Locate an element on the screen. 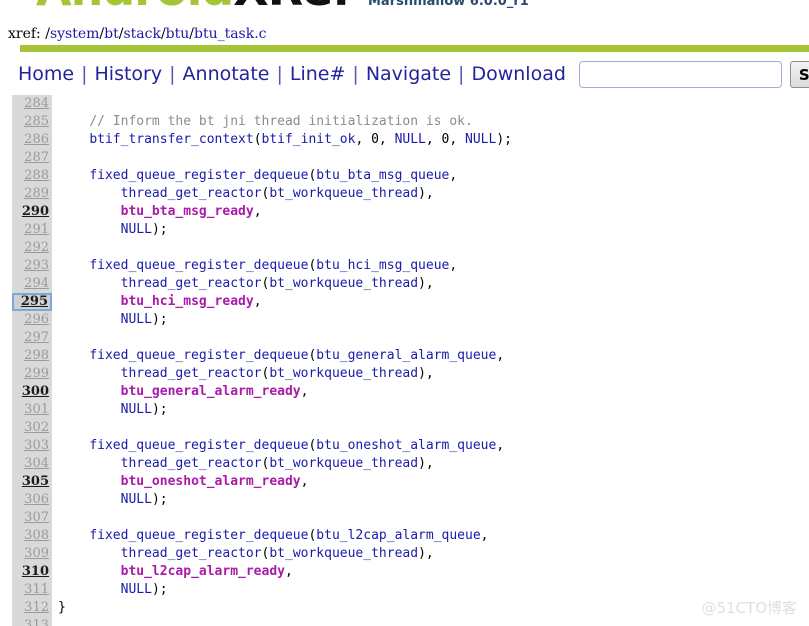 The image size is (809, 626). code-identifier-link: btu_bta_msg_queue is located at coordinates (382, 175).